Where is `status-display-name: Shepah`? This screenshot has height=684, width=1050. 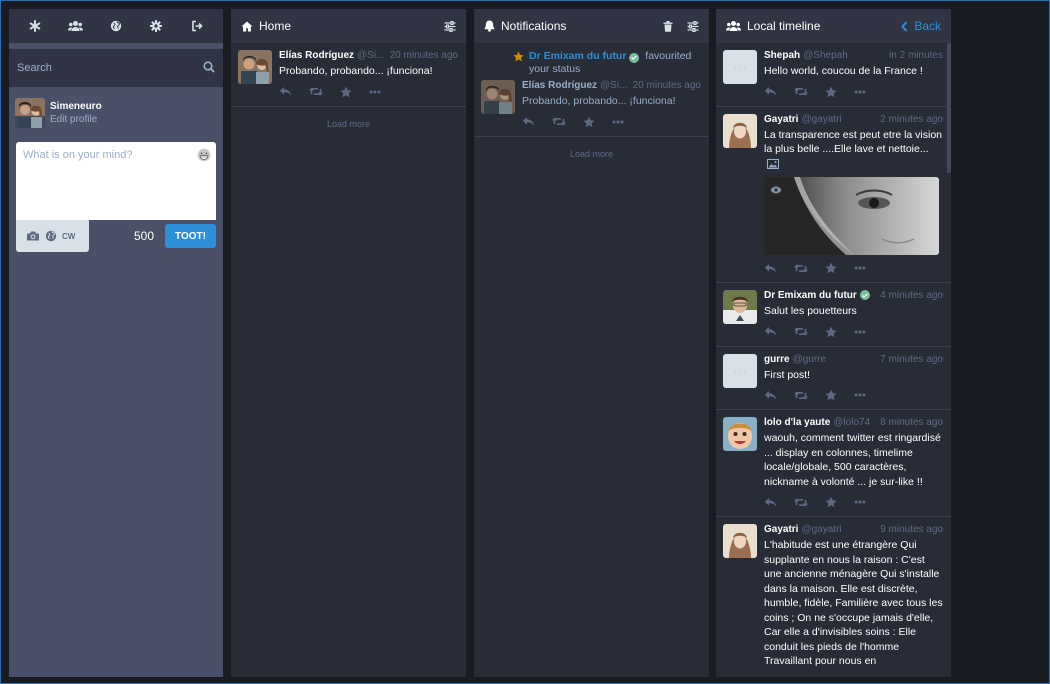
status-display-name: Shepah is located at coordinates (782, 56).